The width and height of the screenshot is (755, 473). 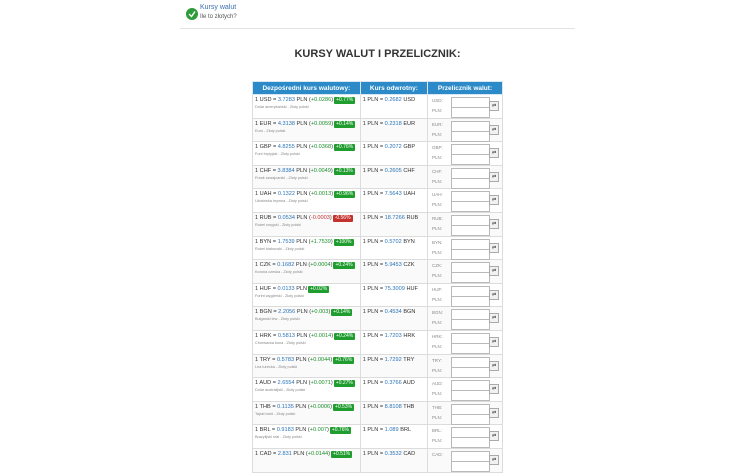 What do you see at coordinates (285, 454) in the screenshot?
I see `rate-value: 2.831` at bounding box center [285, 454].